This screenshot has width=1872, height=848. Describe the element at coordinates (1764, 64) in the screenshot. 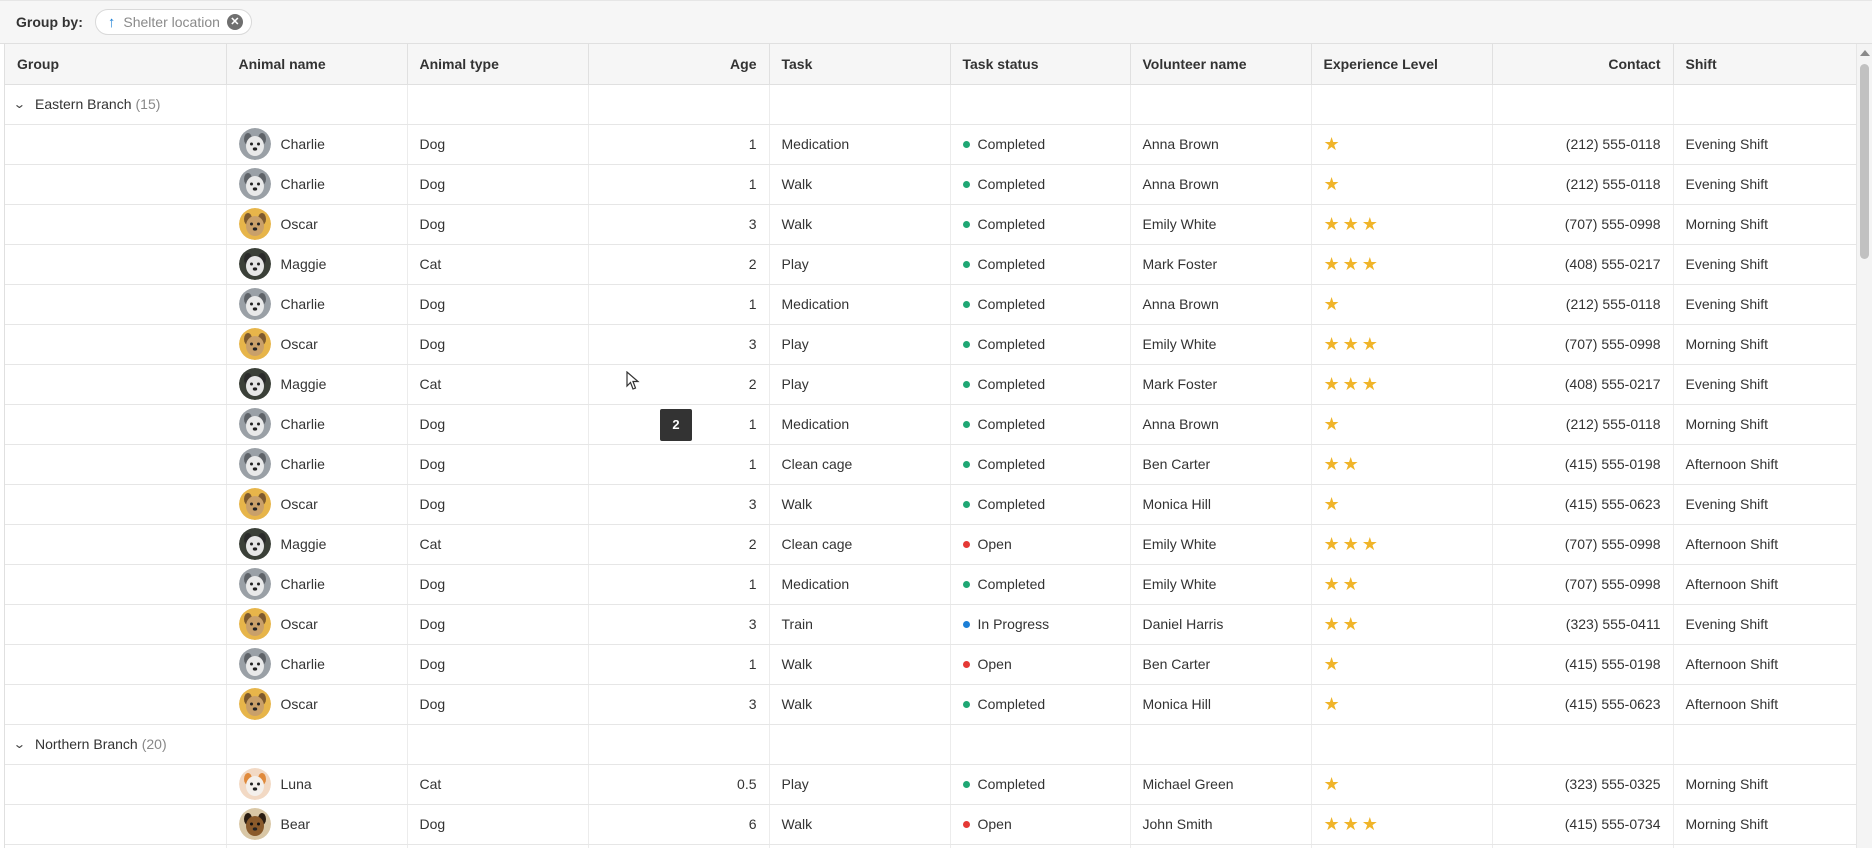

I see `column-header-shift: Shift` at that location.